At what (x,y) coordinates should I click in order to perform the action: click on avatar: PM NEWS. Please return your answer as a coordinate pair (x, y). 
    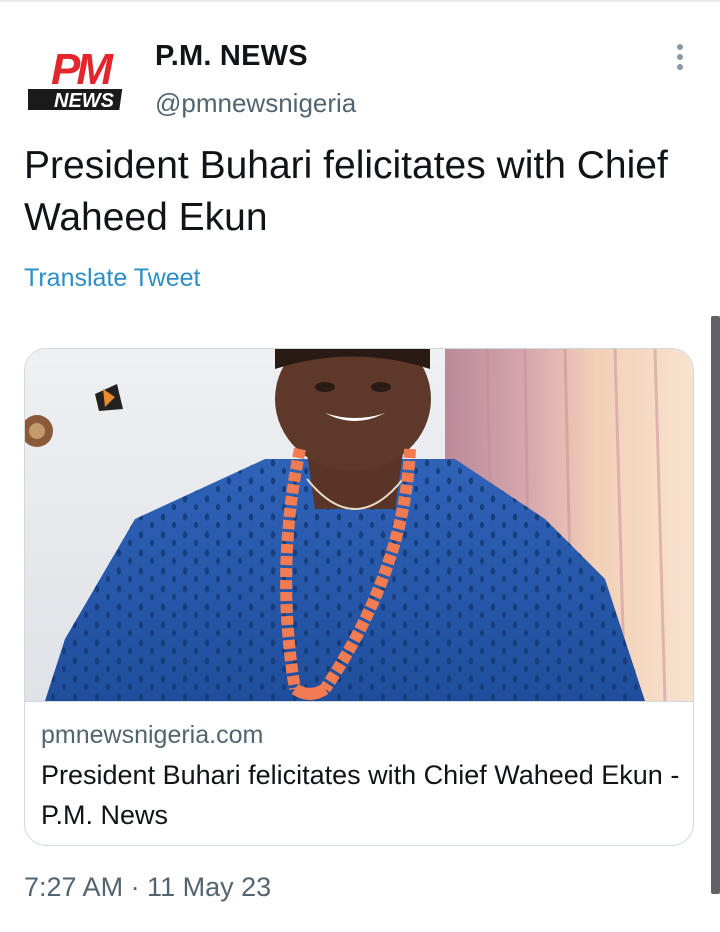
    Looking at the image, I should click on (80, 80).